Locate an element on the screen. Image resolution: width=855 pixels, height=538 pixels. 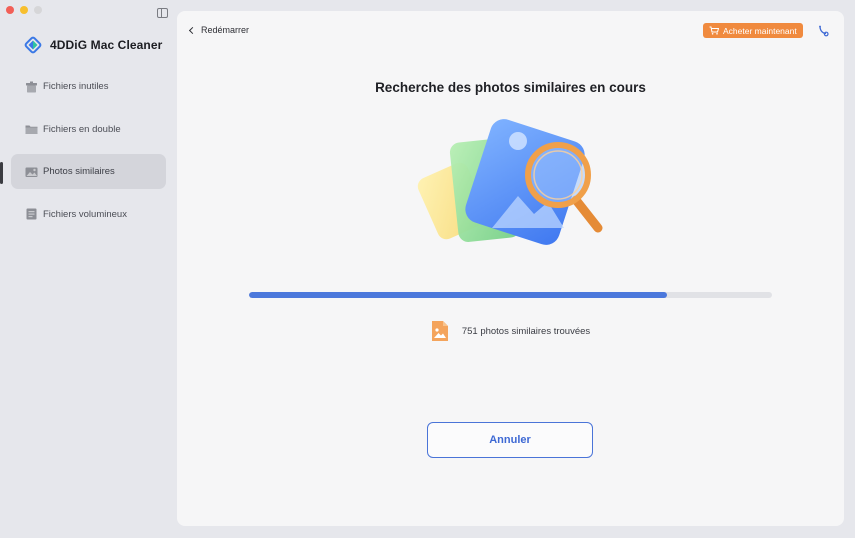
sidebar-item-large-files: Fichiers volumineux is located at coordinates (88, 214).